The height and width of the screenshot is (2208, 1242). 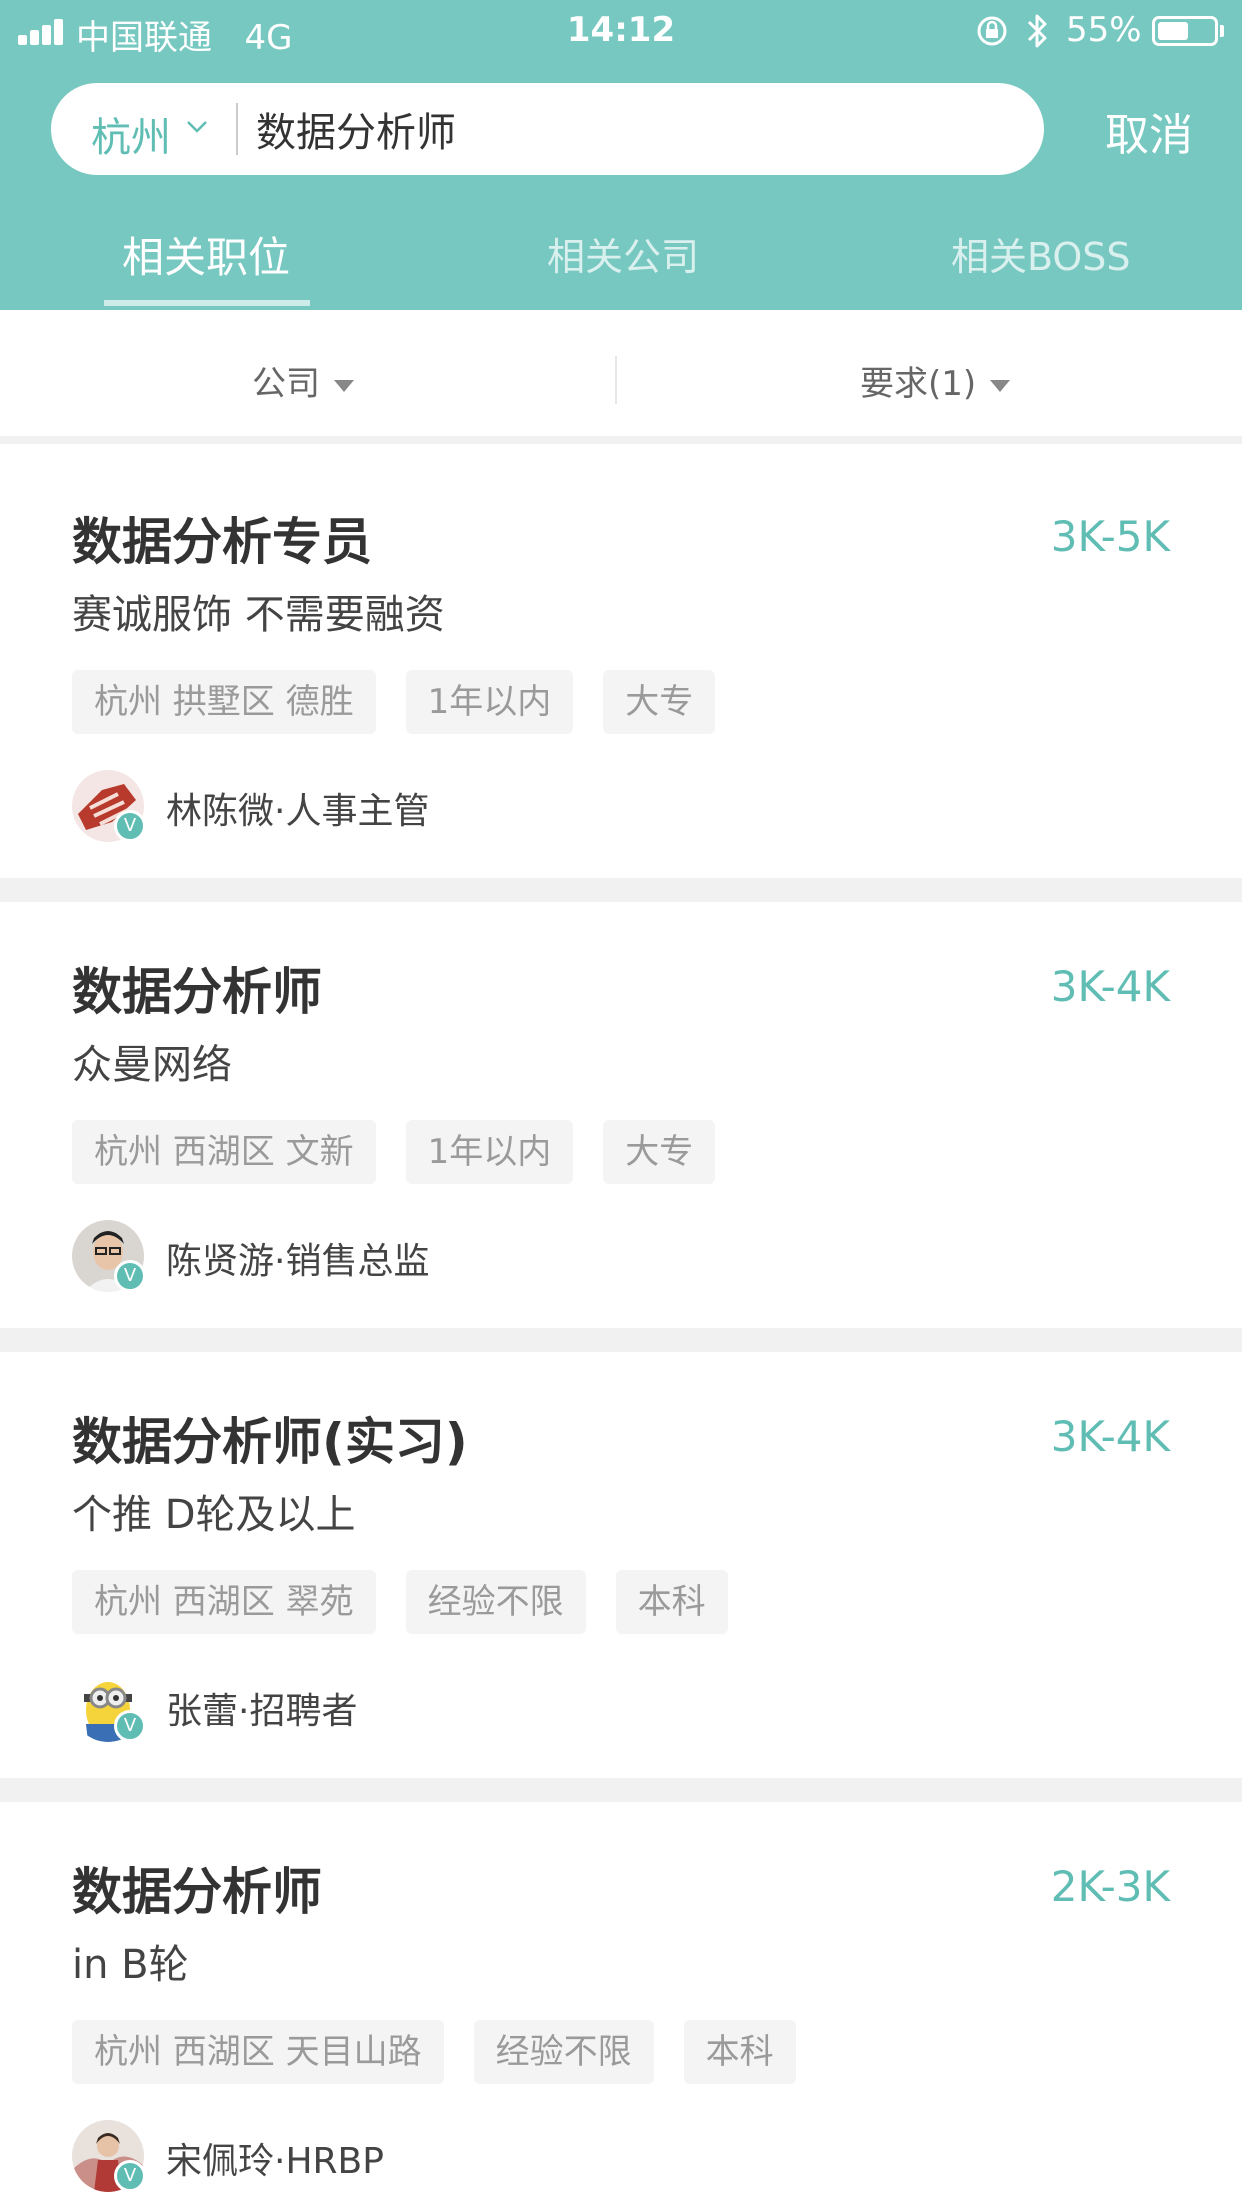 I want to click on cancel-button: 取消, so click(x=1149, y=131).